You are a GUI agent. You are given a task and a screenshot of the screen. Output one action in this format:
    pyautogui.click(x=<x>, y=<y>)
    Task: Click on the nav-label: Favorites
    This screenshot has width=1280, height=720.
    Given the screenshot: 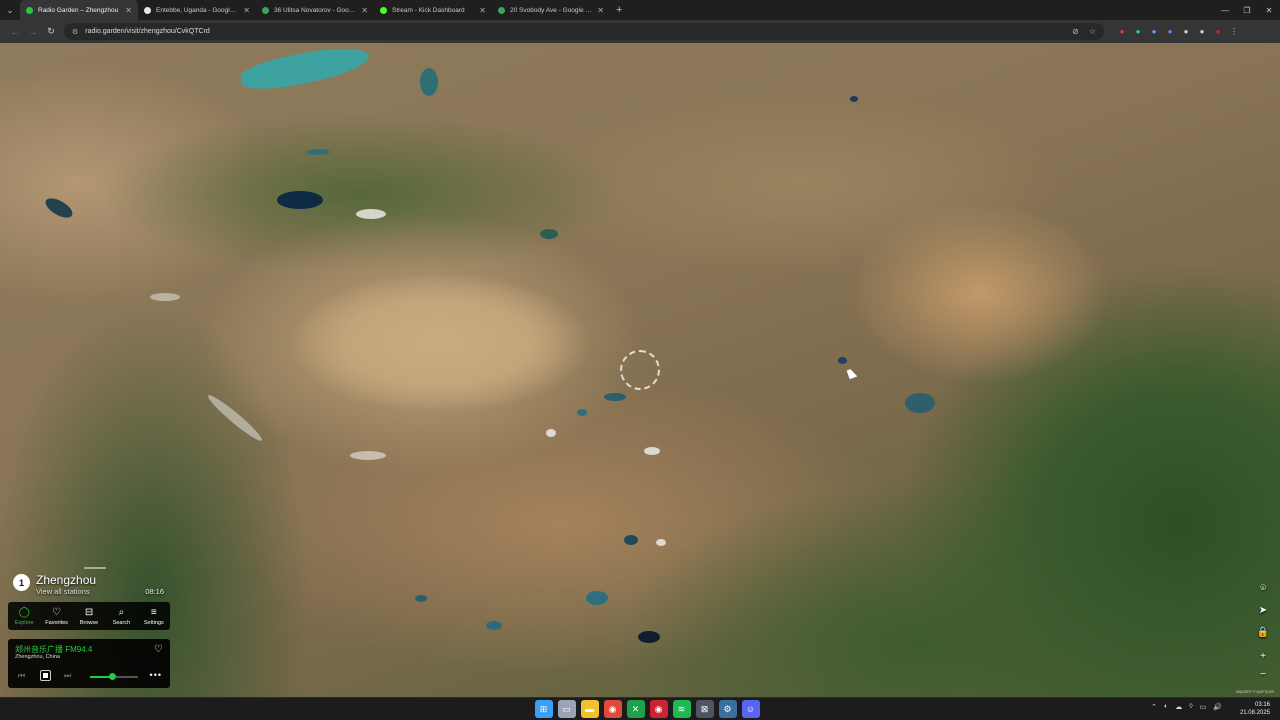 What is the action you would take?
    pyautogui.click(x=56, y=622)
    